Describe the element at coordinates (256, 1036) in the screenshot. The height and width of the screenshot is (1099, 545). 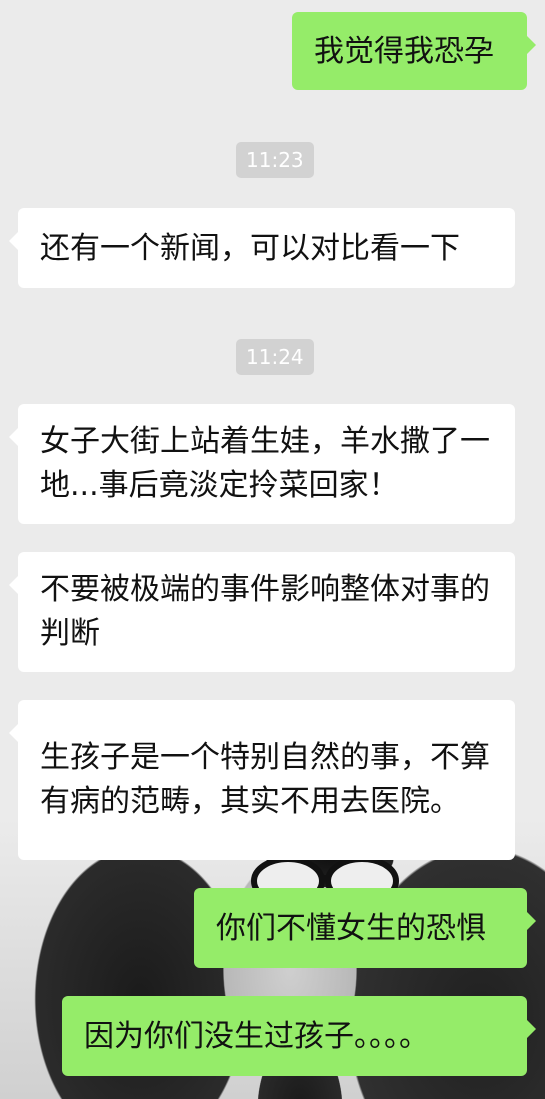
I see `message-text: 因为你们没生过孩子。。。。` at that location.